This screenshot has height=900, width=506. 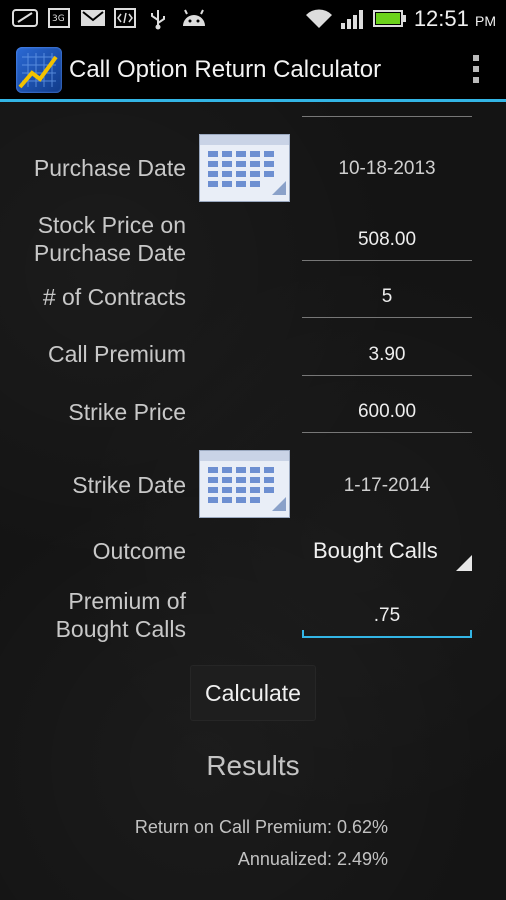 What do you see at coordinates (93, 18) in the screenshot?
I see `gmail-icon` at bounding box center [93, 18].